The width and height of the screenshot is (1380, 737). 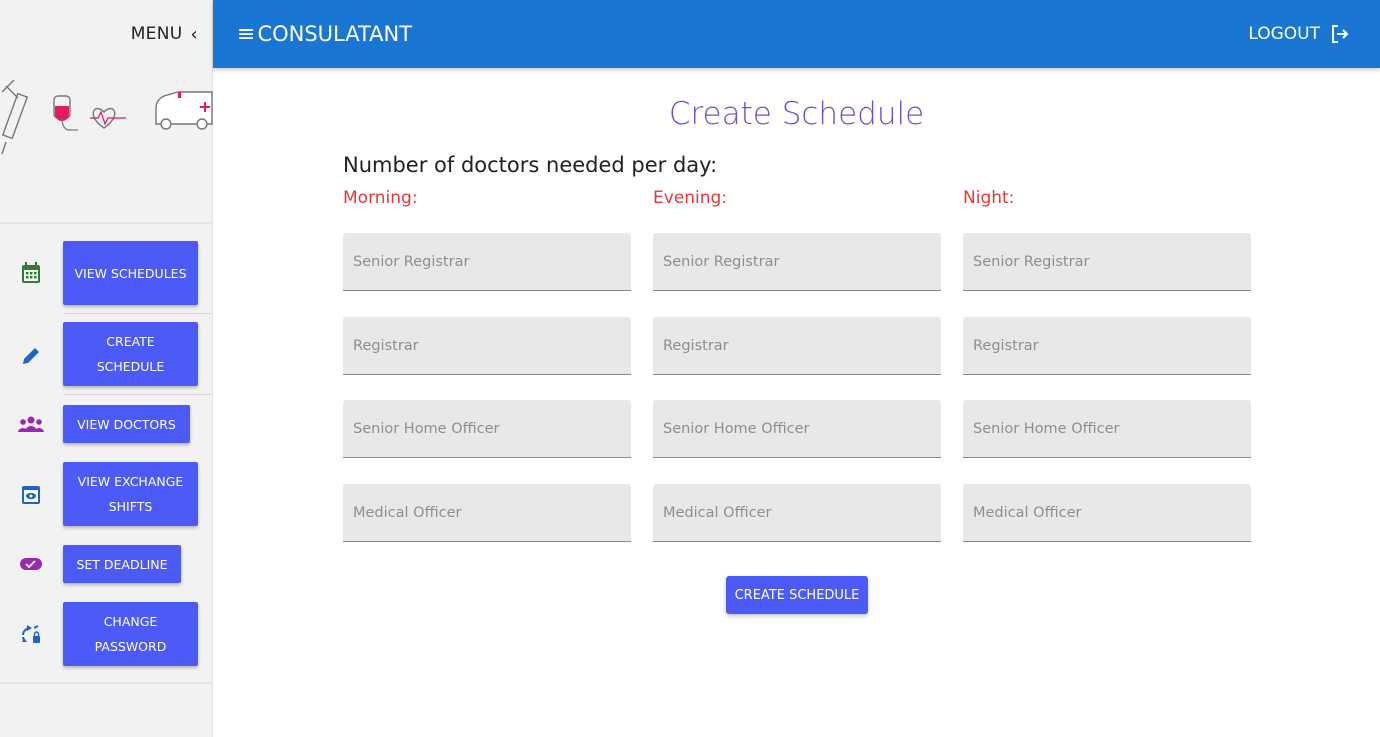 I want to click on group-icon, so click(x=31, y=424).